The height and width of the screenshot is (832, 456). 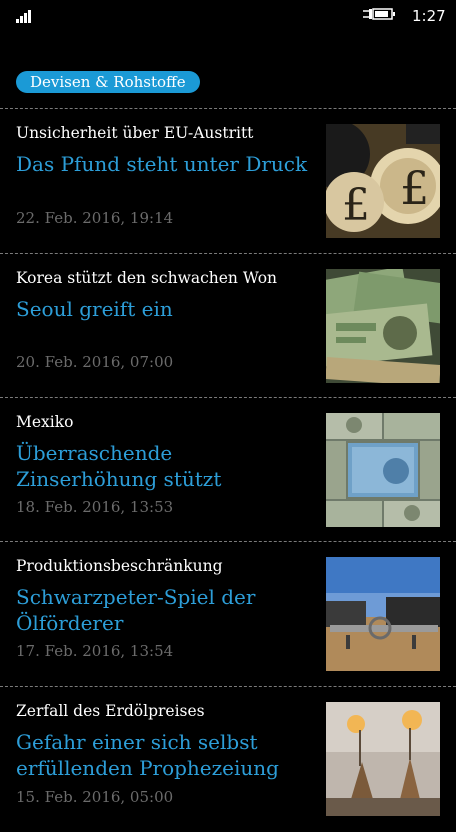 What do you see at coordinates (26, 16) in the screenshot?
I see `signal-bars-icon` at bounding box center [26, 16].